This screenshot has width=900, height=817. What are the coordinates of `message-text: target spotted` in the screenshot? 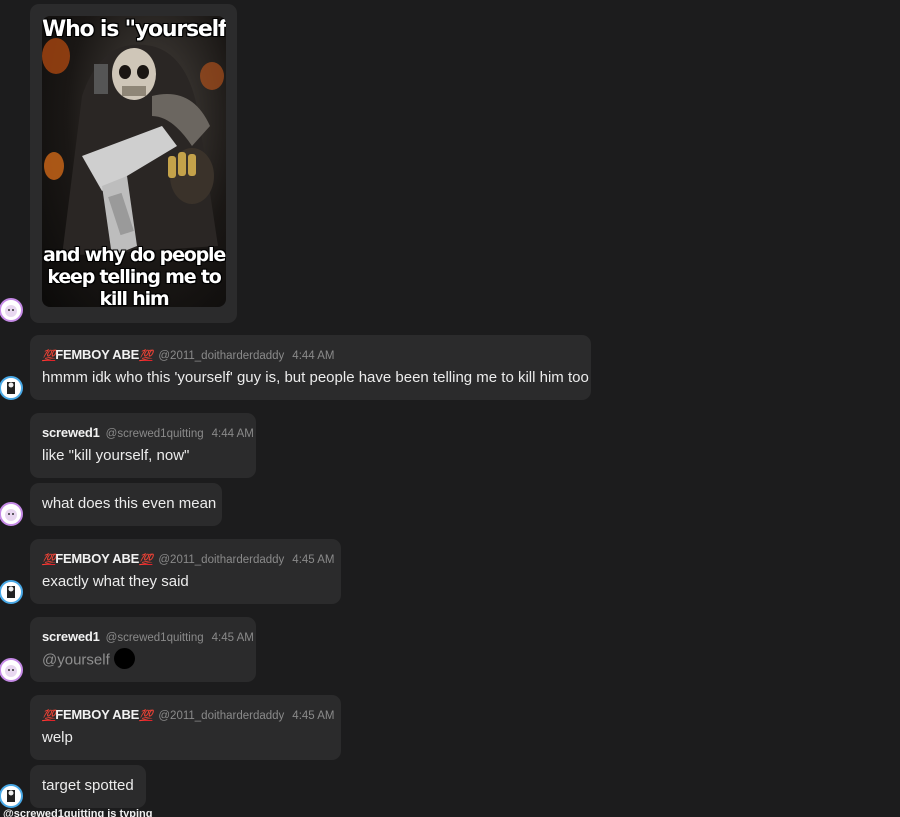 It's located at (88, 785).